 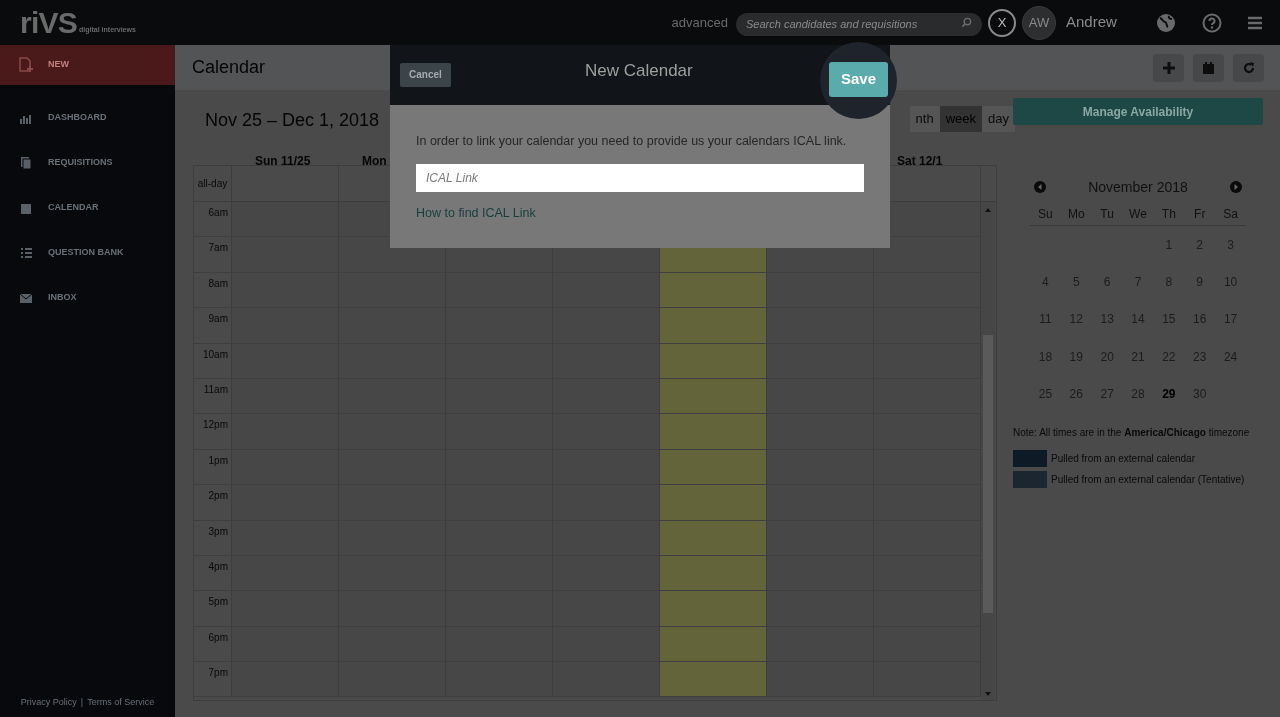 I want to click on legend-label: Pulled from an external calendar (Tentative), so click(x=1148, y=480).